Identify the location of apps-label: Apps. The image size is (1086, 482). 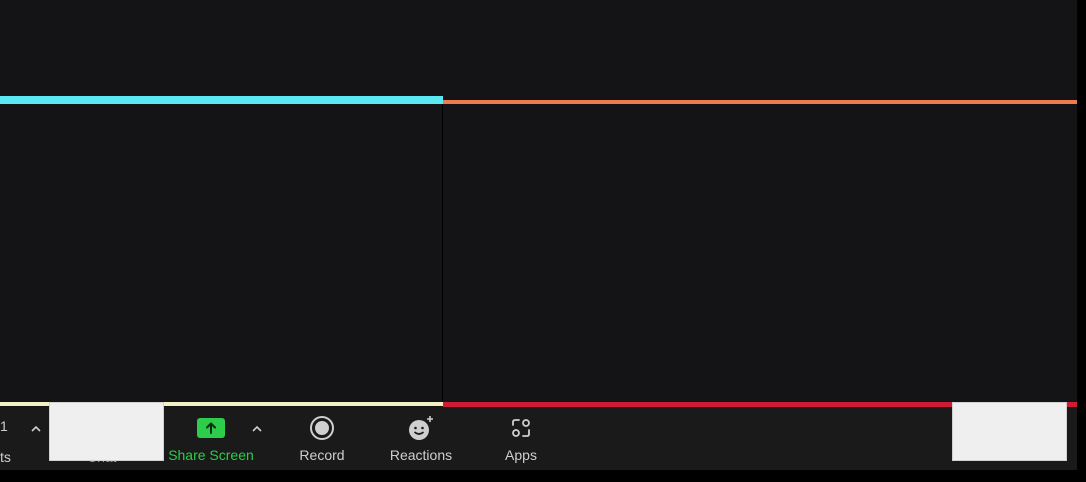
(521, 455).